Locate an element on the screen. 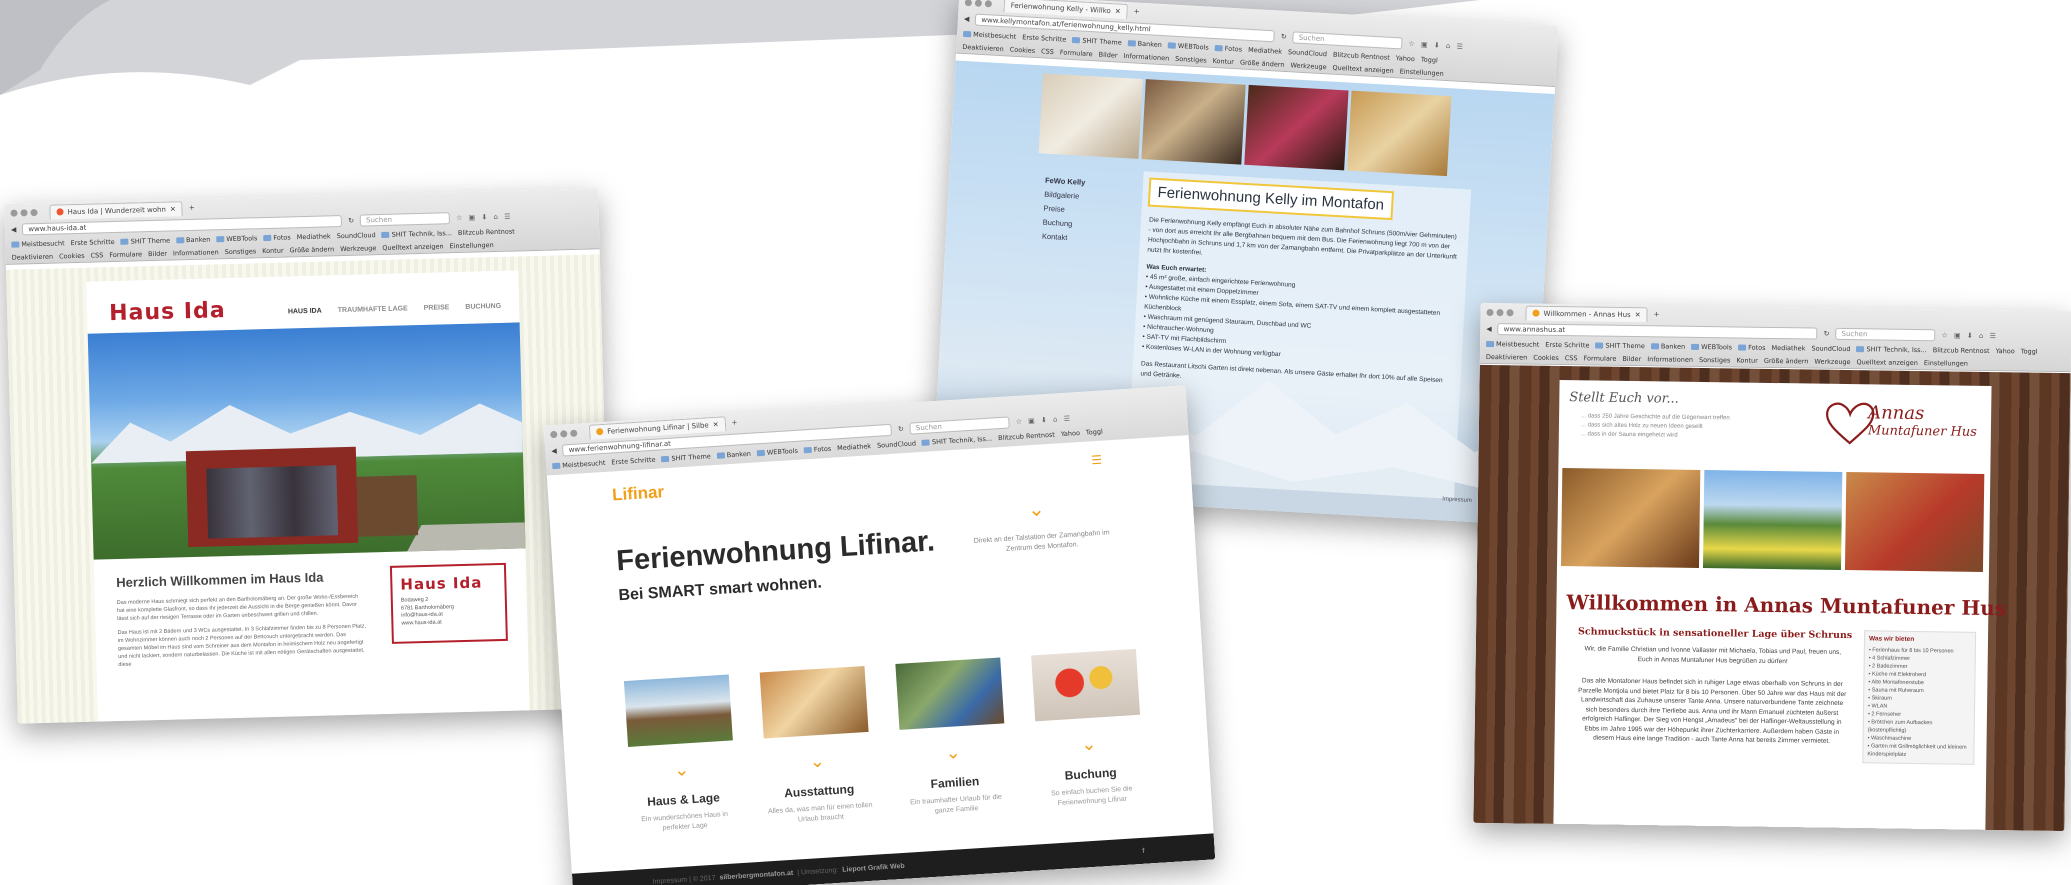 The height and width of the screenshot is (885, 2071). neighbour-house is located at coordinates (387, 506).